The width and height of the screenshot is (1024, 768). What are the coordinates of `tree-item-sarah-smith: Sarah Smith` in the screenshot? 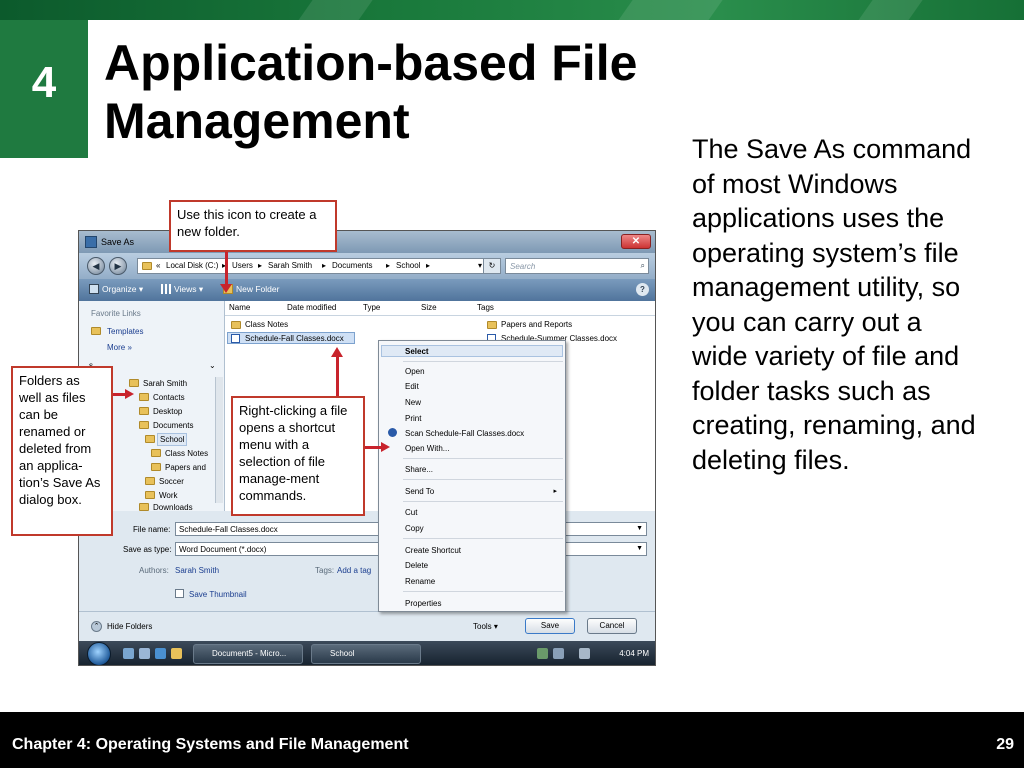 It's located at (165, 383).